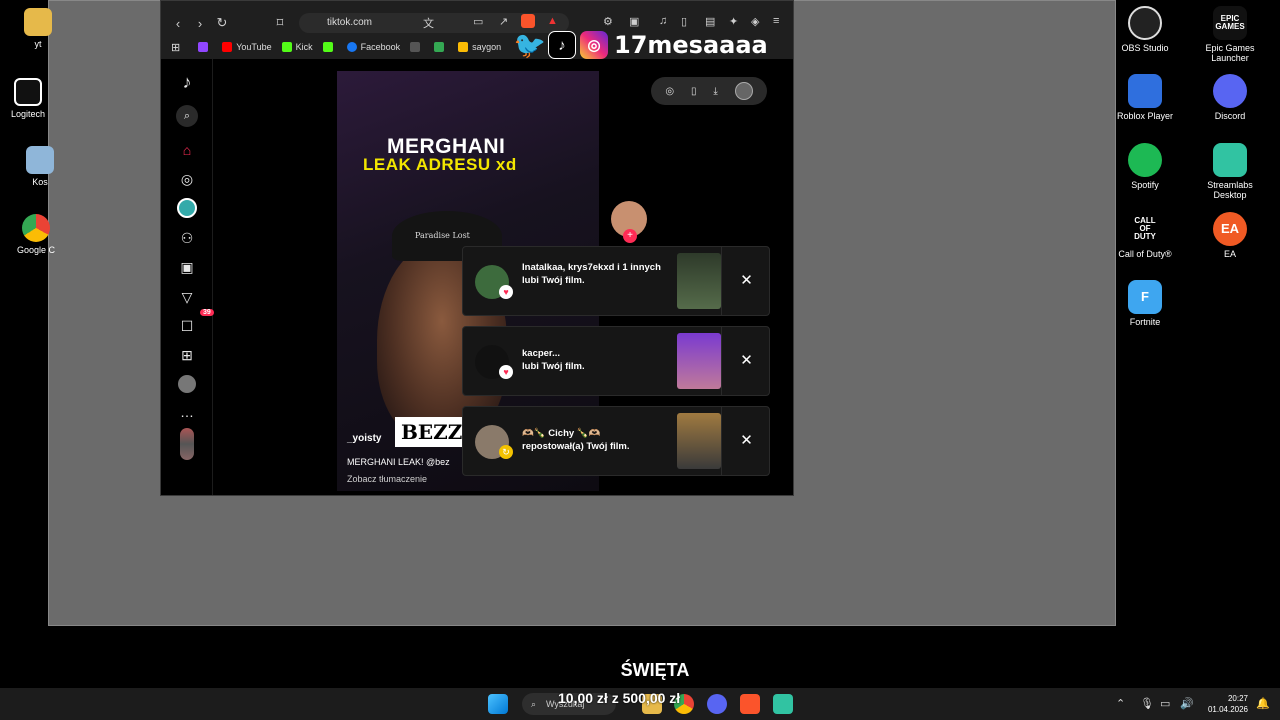  Describe the element at coordinates (1145, 303) in the screenshot. I see `desktop-icon-fortnite: F Fortnite` at that location.